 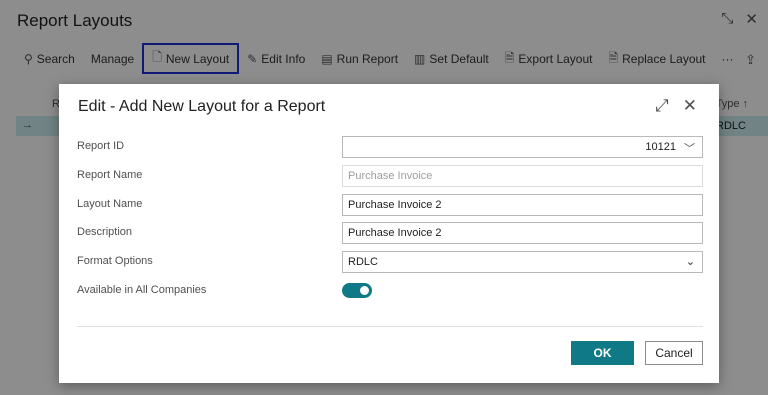 I want to click on format-options-row: Format Options RDLC ⌄, so click(x=390, y=262).